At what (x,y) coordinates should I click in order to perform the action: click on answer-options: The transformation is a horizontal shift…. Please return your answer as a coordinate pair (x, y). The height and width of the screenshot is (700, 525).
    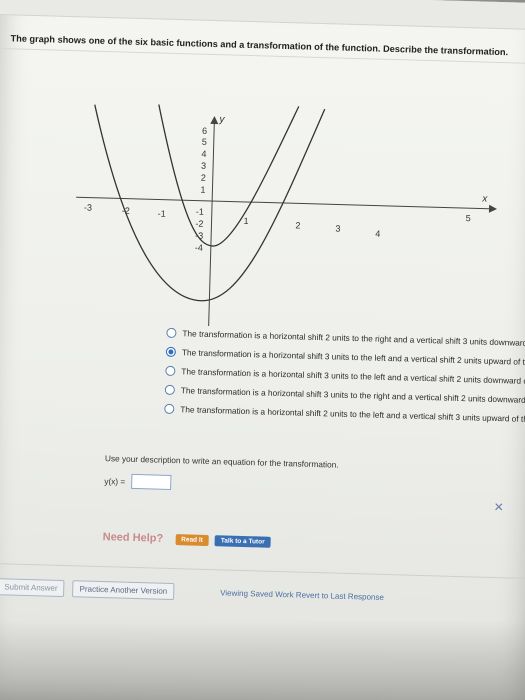
    Looking at the image, I should click on (344, 375).